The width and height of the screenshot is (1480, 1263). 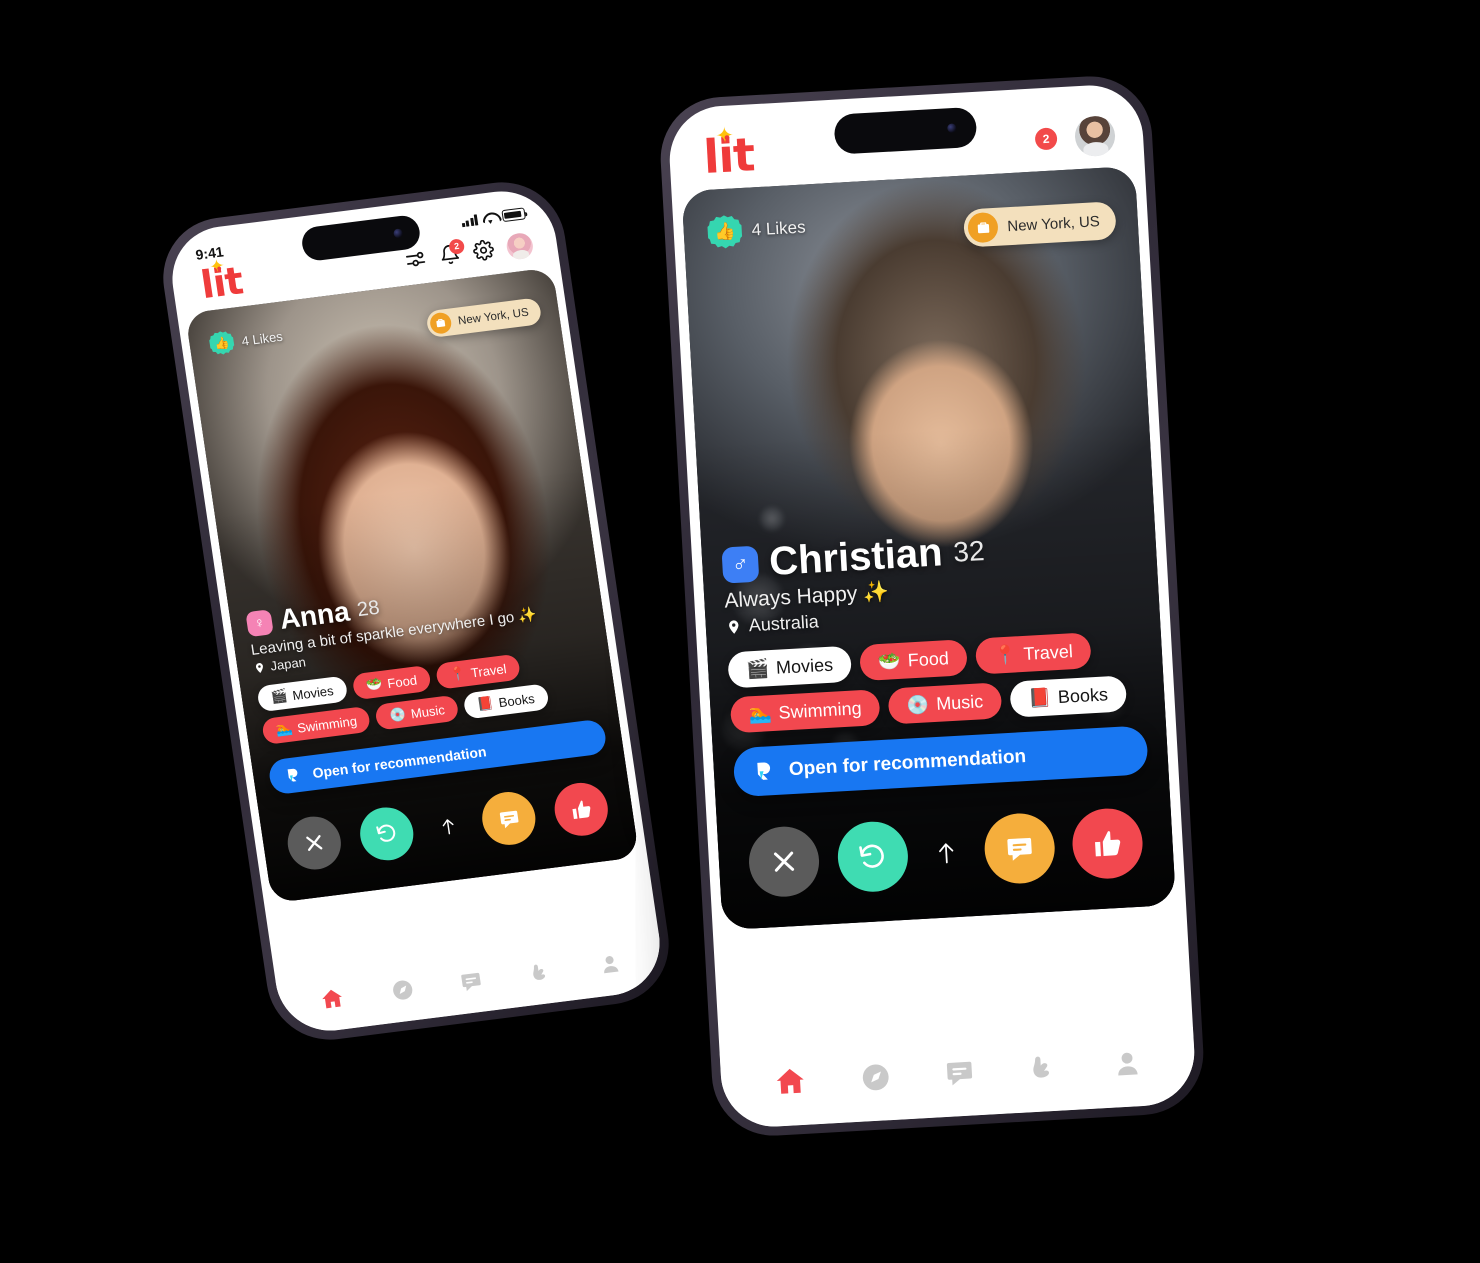 What do you see at coordinates (469, 220) in the screenshot?
I see `cellular-signal-icon` at bounding box center [469, 220].